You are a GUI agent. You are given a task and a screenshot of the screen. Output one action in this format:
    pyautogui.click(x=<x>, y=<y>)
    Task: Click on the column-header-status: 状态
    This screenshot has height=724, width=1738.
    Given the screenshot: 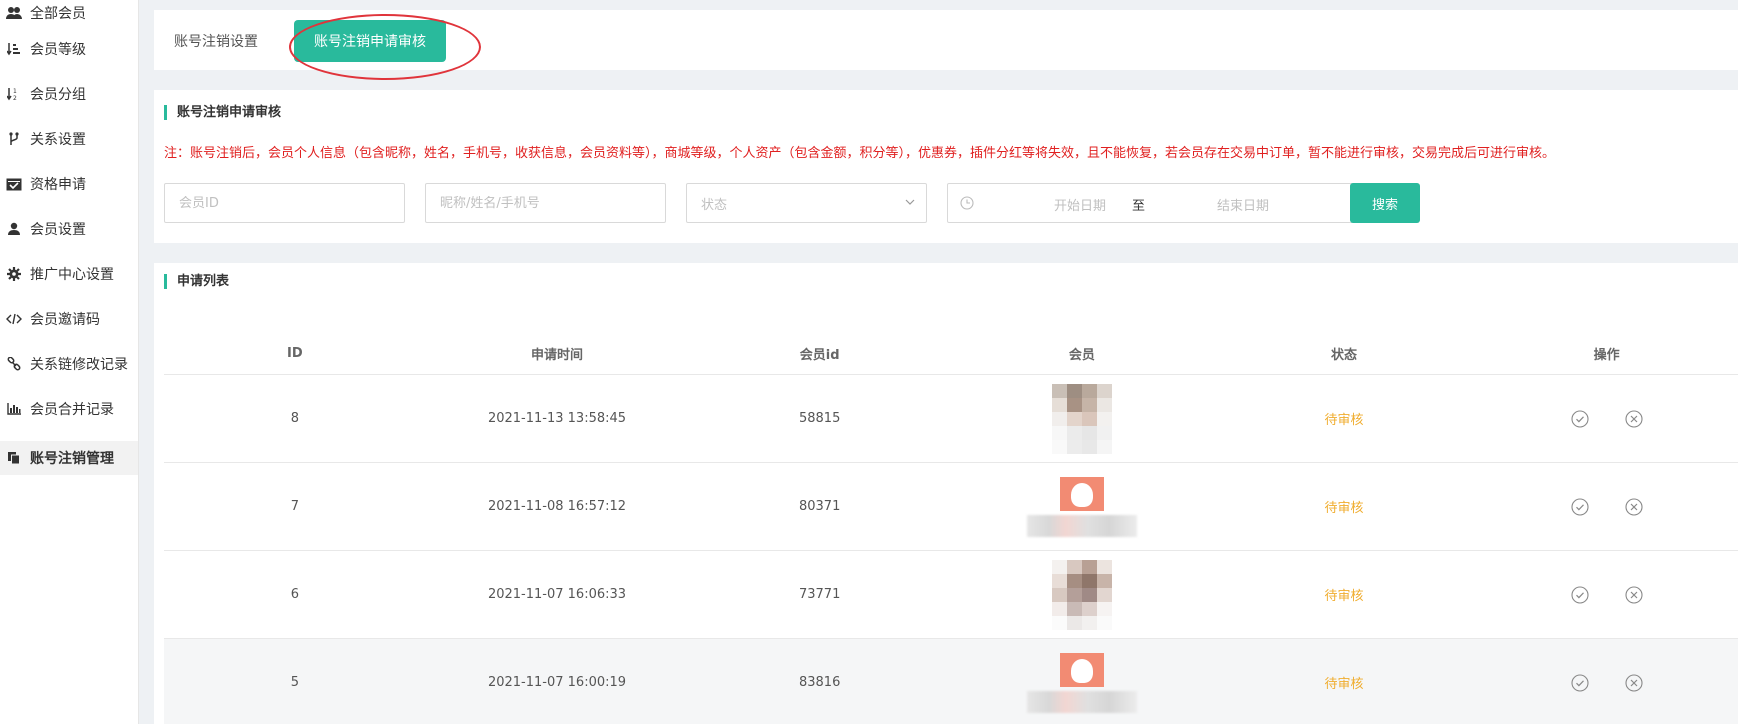 What is the action you would take?
    pyautogui.click(x=1344, y=355)
    